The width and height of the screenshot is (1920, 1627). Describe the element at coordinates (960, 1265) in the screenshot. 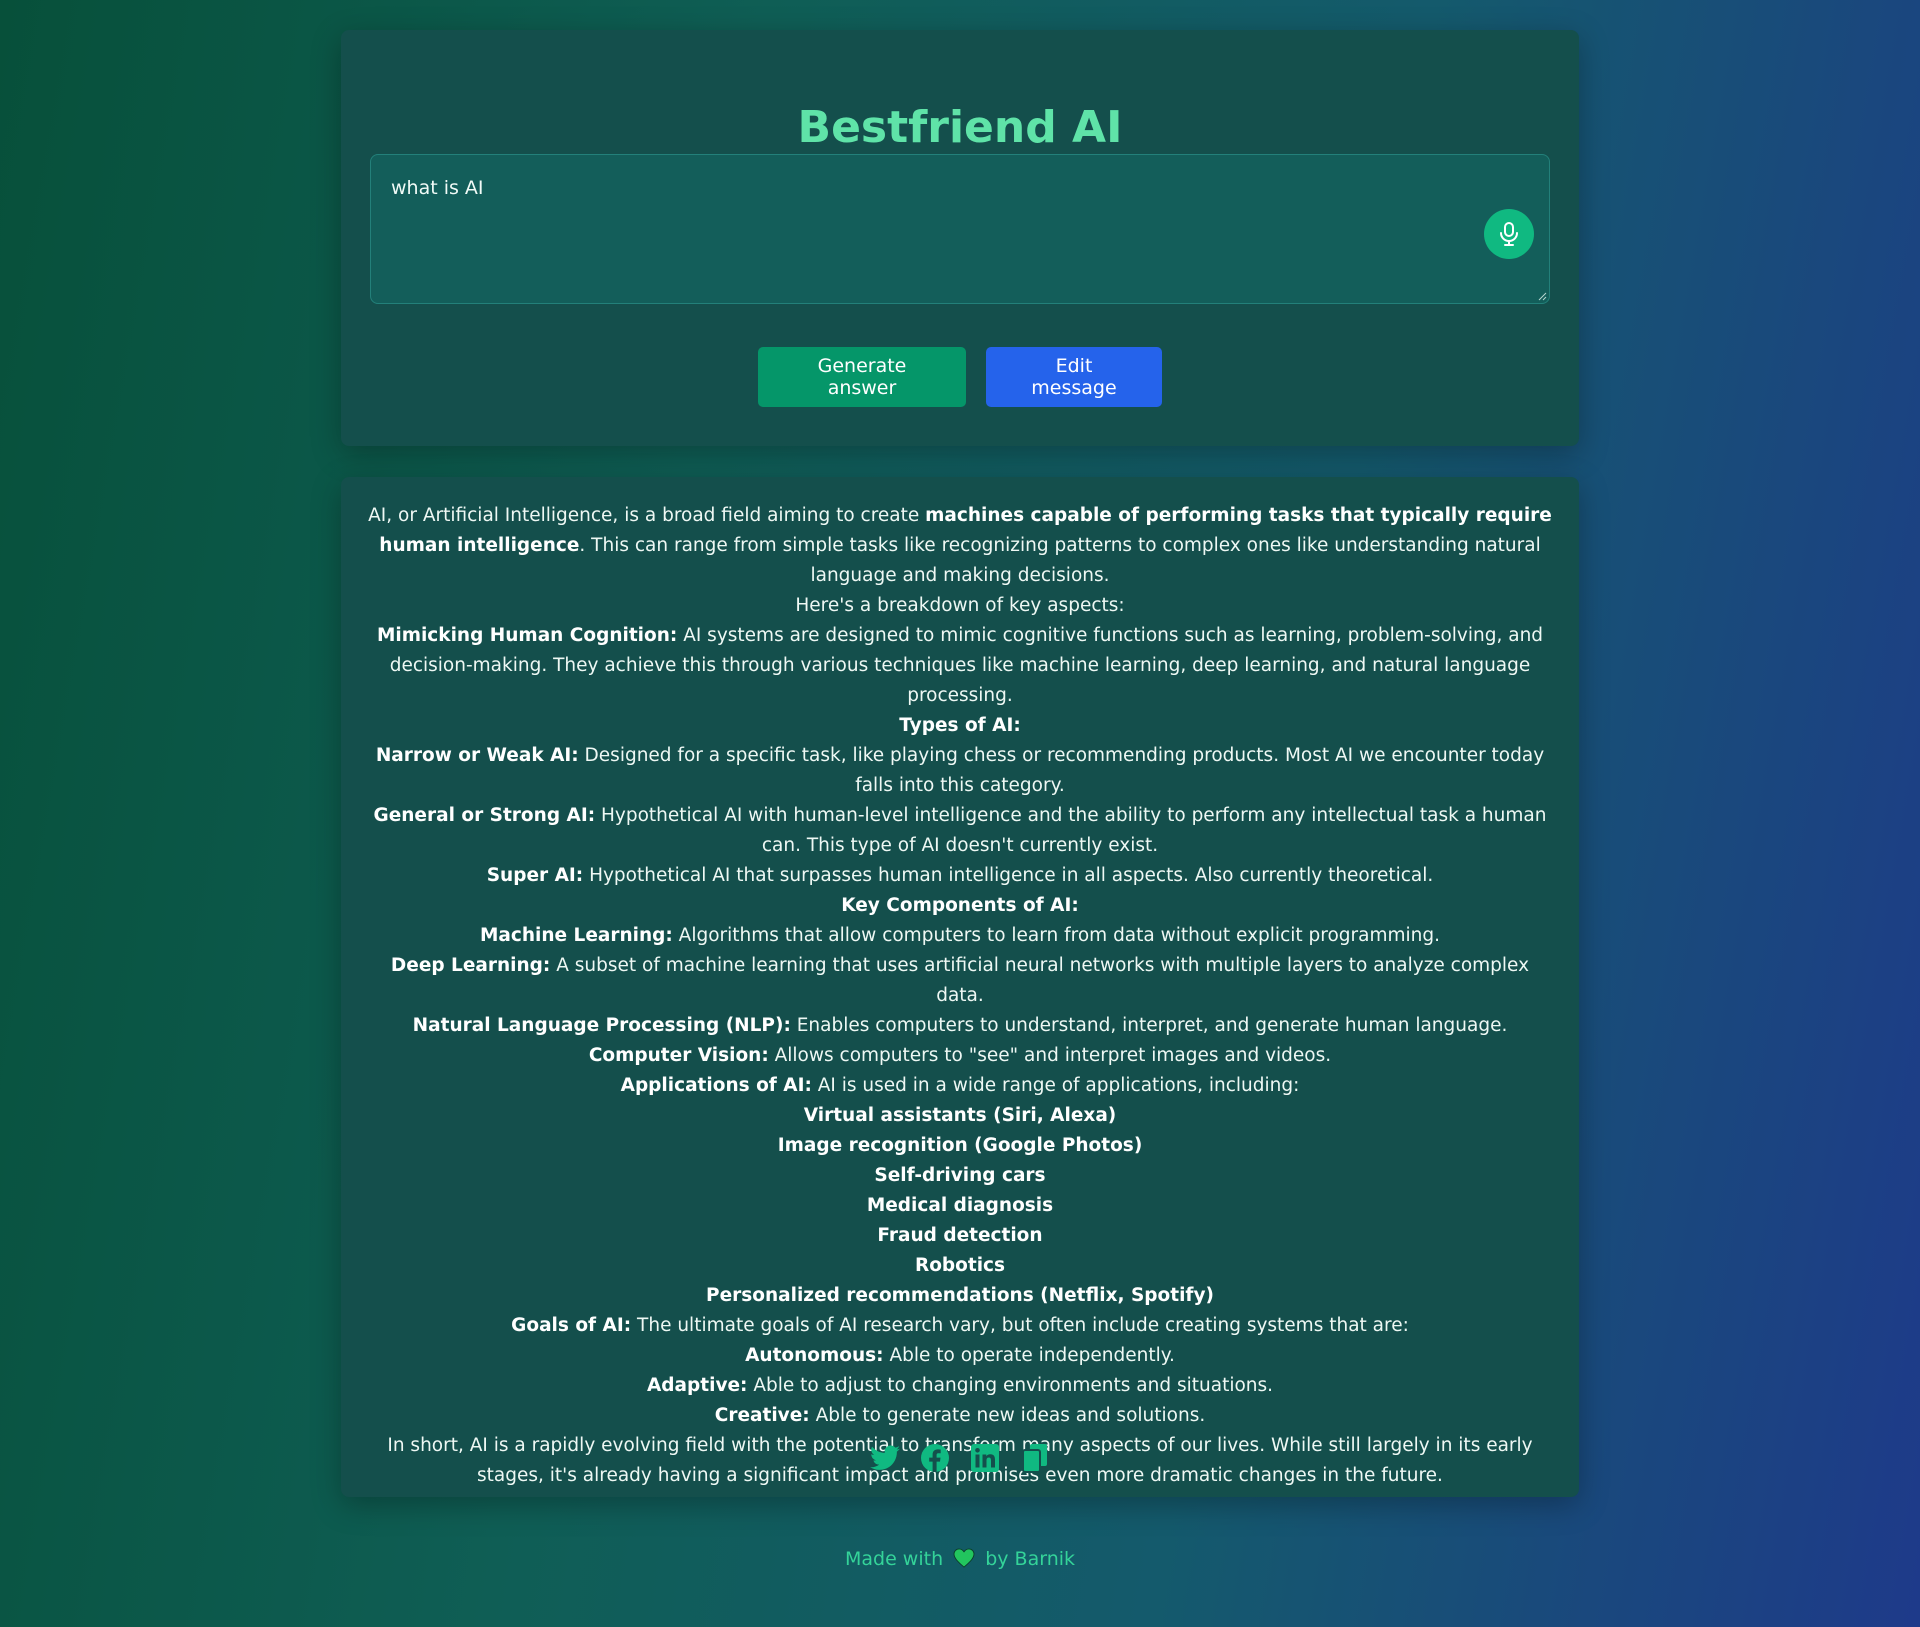

I see `list-item: Robotics` at that location.